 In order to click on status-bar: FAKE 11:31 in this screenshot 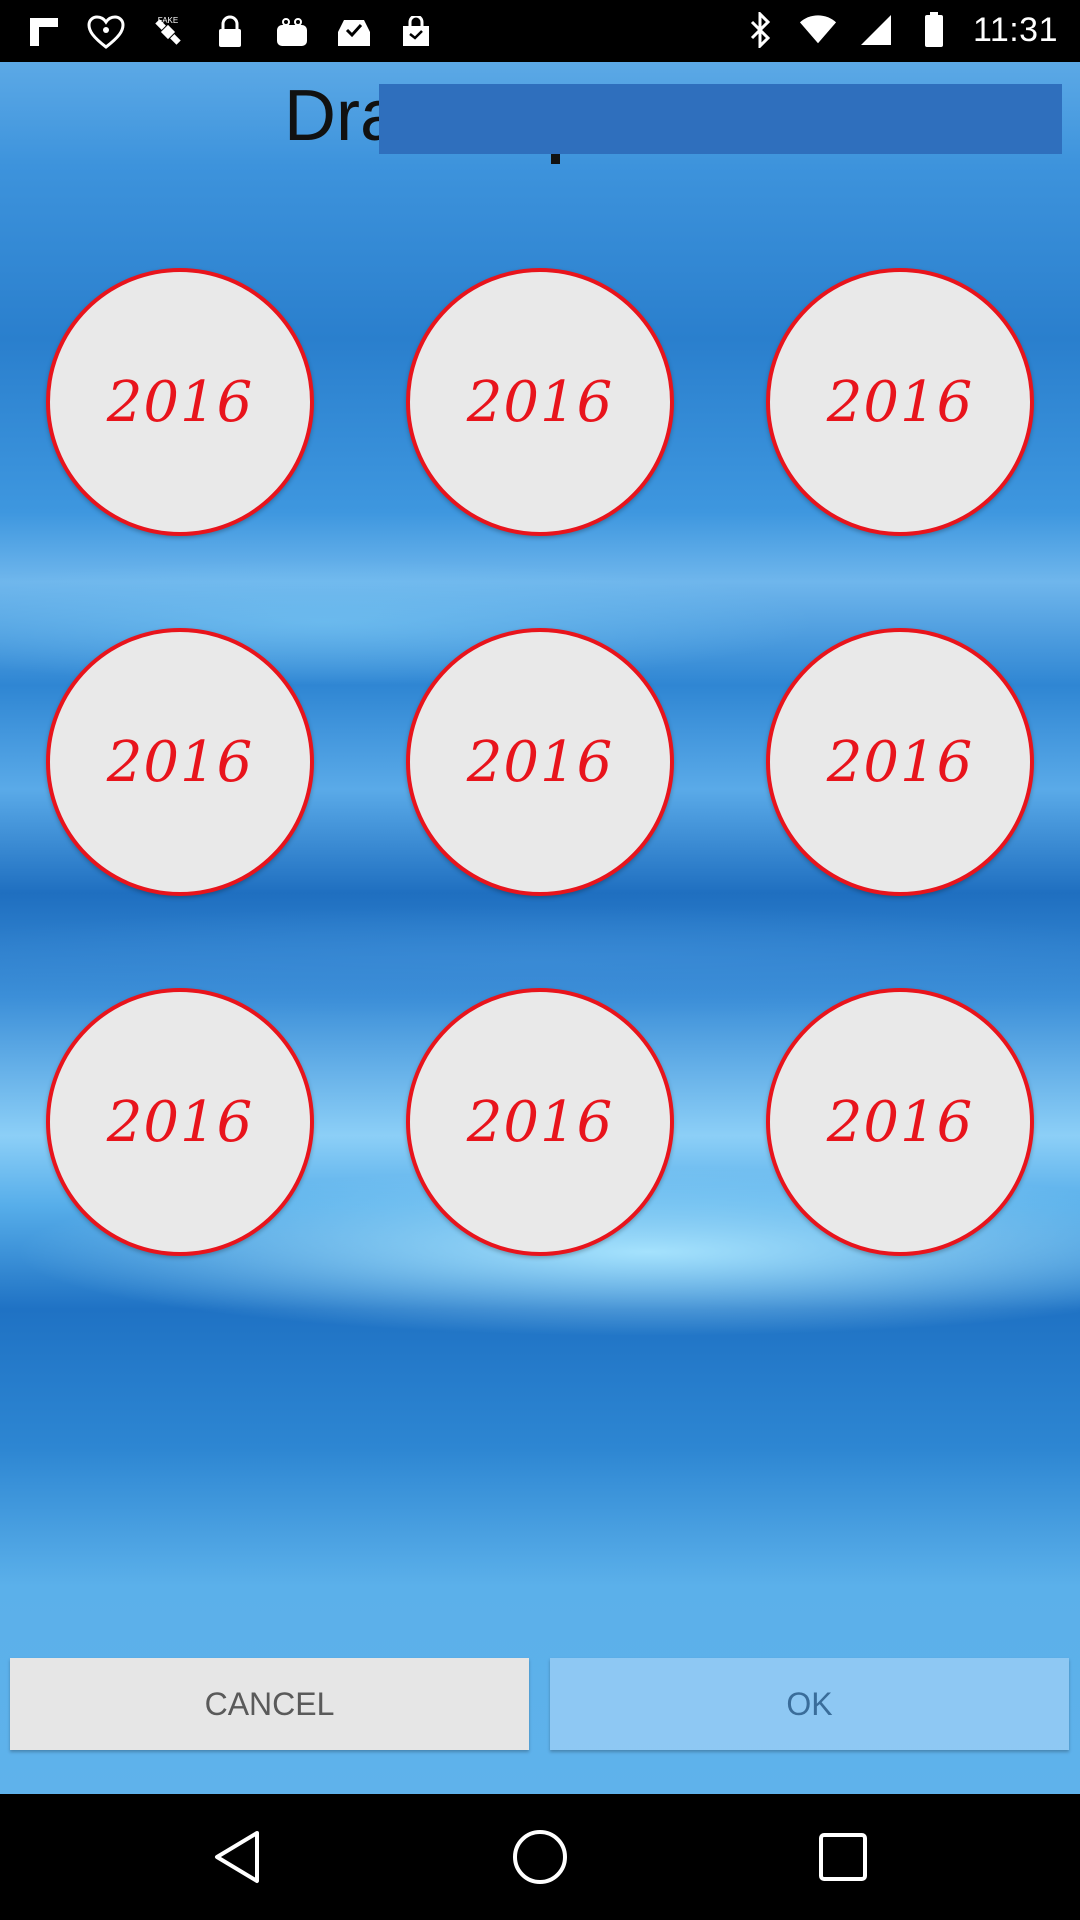, I will do `click(540, 31)`.